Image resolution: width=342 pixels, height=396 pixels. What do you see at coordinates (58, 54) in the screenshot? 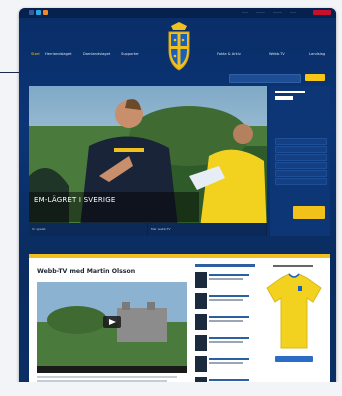
I see `nav-item-herrlandslaget: Herrlandslaget` at bounding box center [58, 54].